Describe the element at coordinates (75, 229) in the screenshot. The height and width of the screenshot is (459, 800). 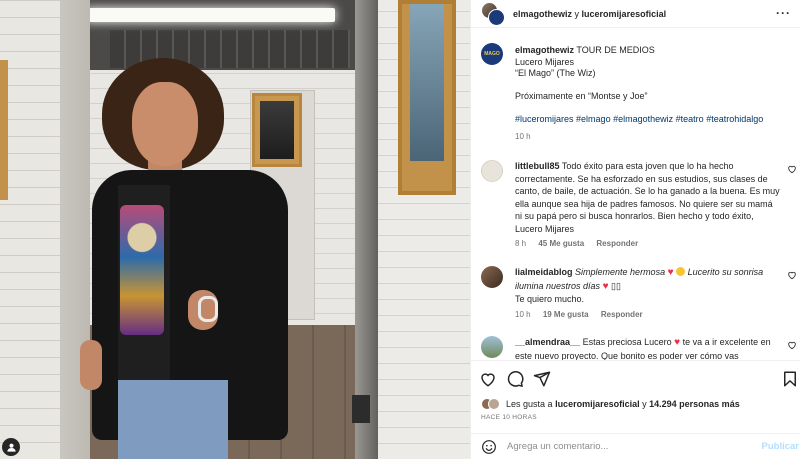
I see `photo-left-wall-edge` at that location.